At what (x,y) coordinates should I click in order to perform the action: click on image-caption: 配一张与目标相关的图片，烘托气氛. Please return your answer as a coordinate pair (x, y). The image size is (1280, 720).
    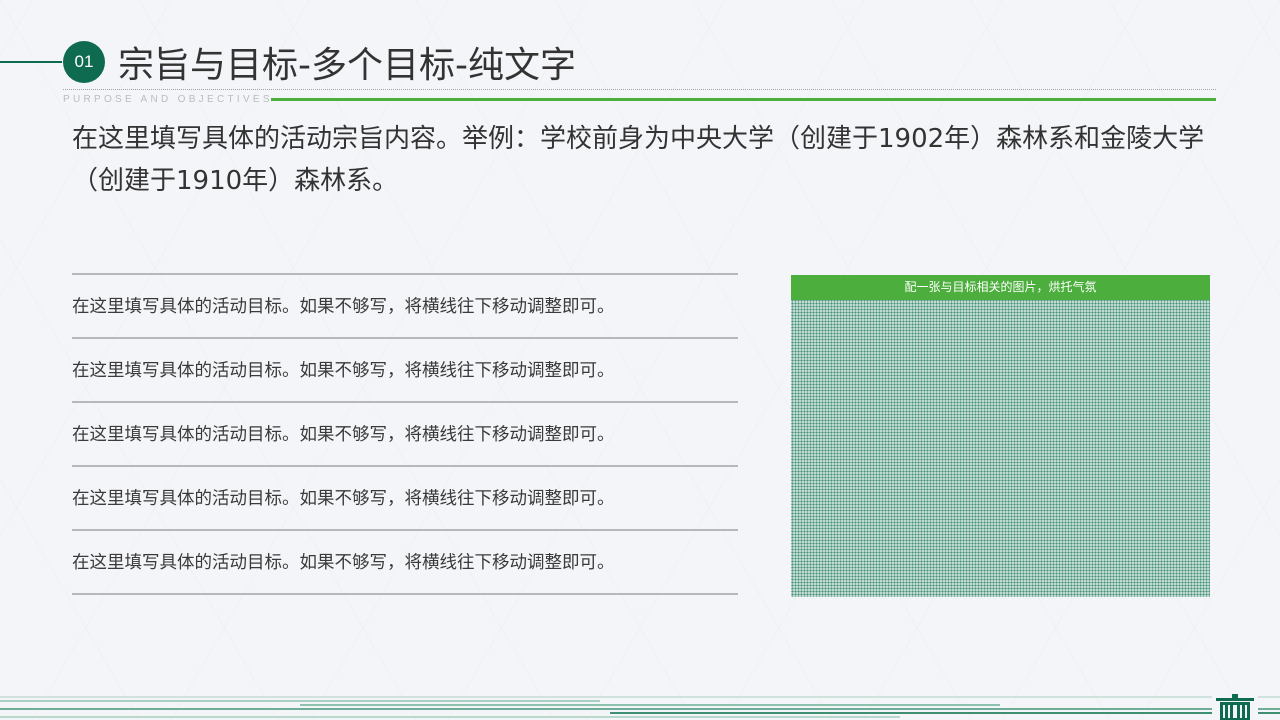
    Looking at the image, I should click on (1000, 287).